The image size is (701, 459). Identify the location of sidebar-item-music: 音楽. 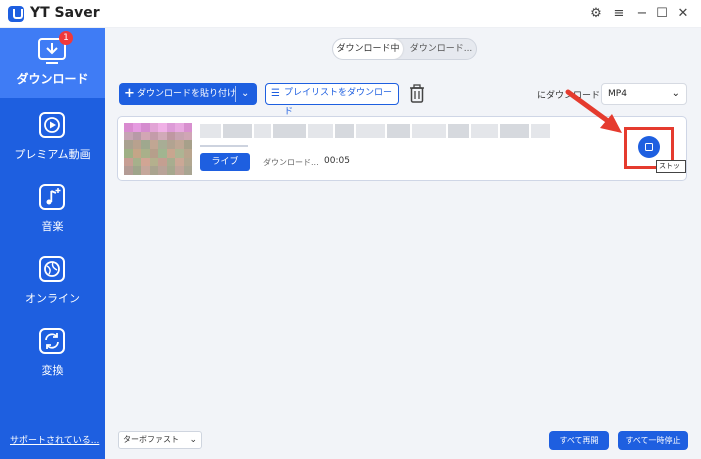
(52, 211).